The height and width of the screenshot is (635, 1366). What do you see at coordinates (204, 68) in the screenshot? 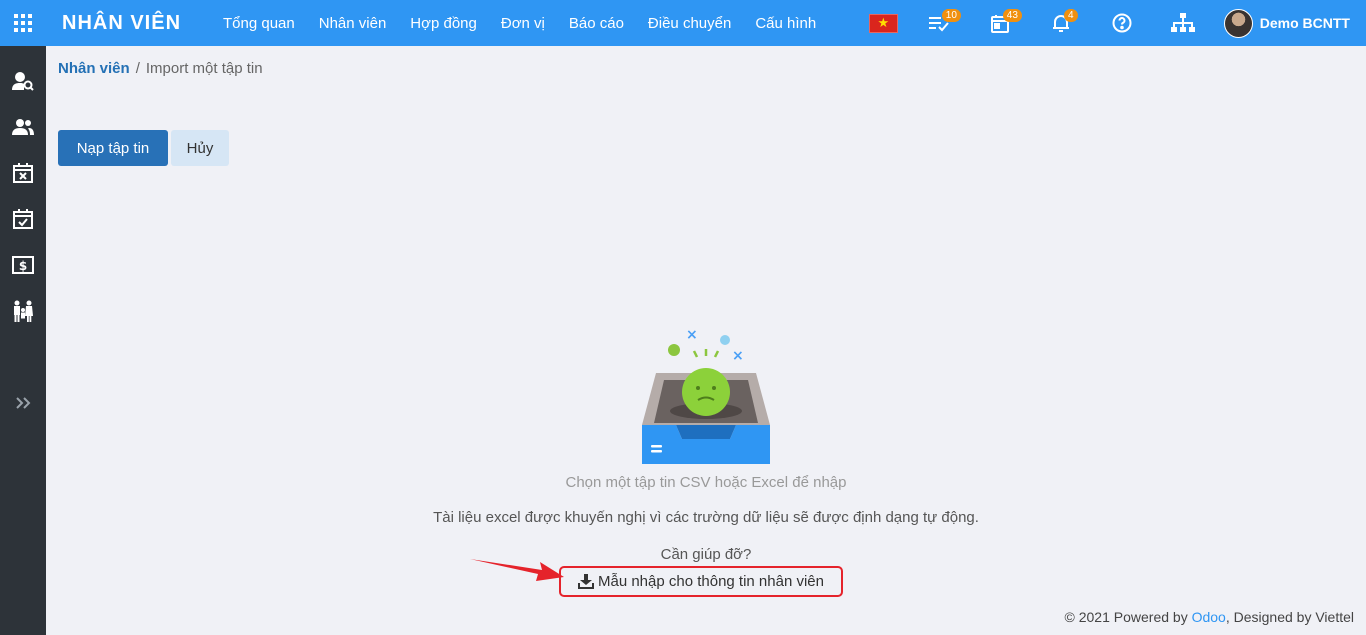
I see `breadcrumb-current: Import một tập tin` at bounding box center [204, 68].